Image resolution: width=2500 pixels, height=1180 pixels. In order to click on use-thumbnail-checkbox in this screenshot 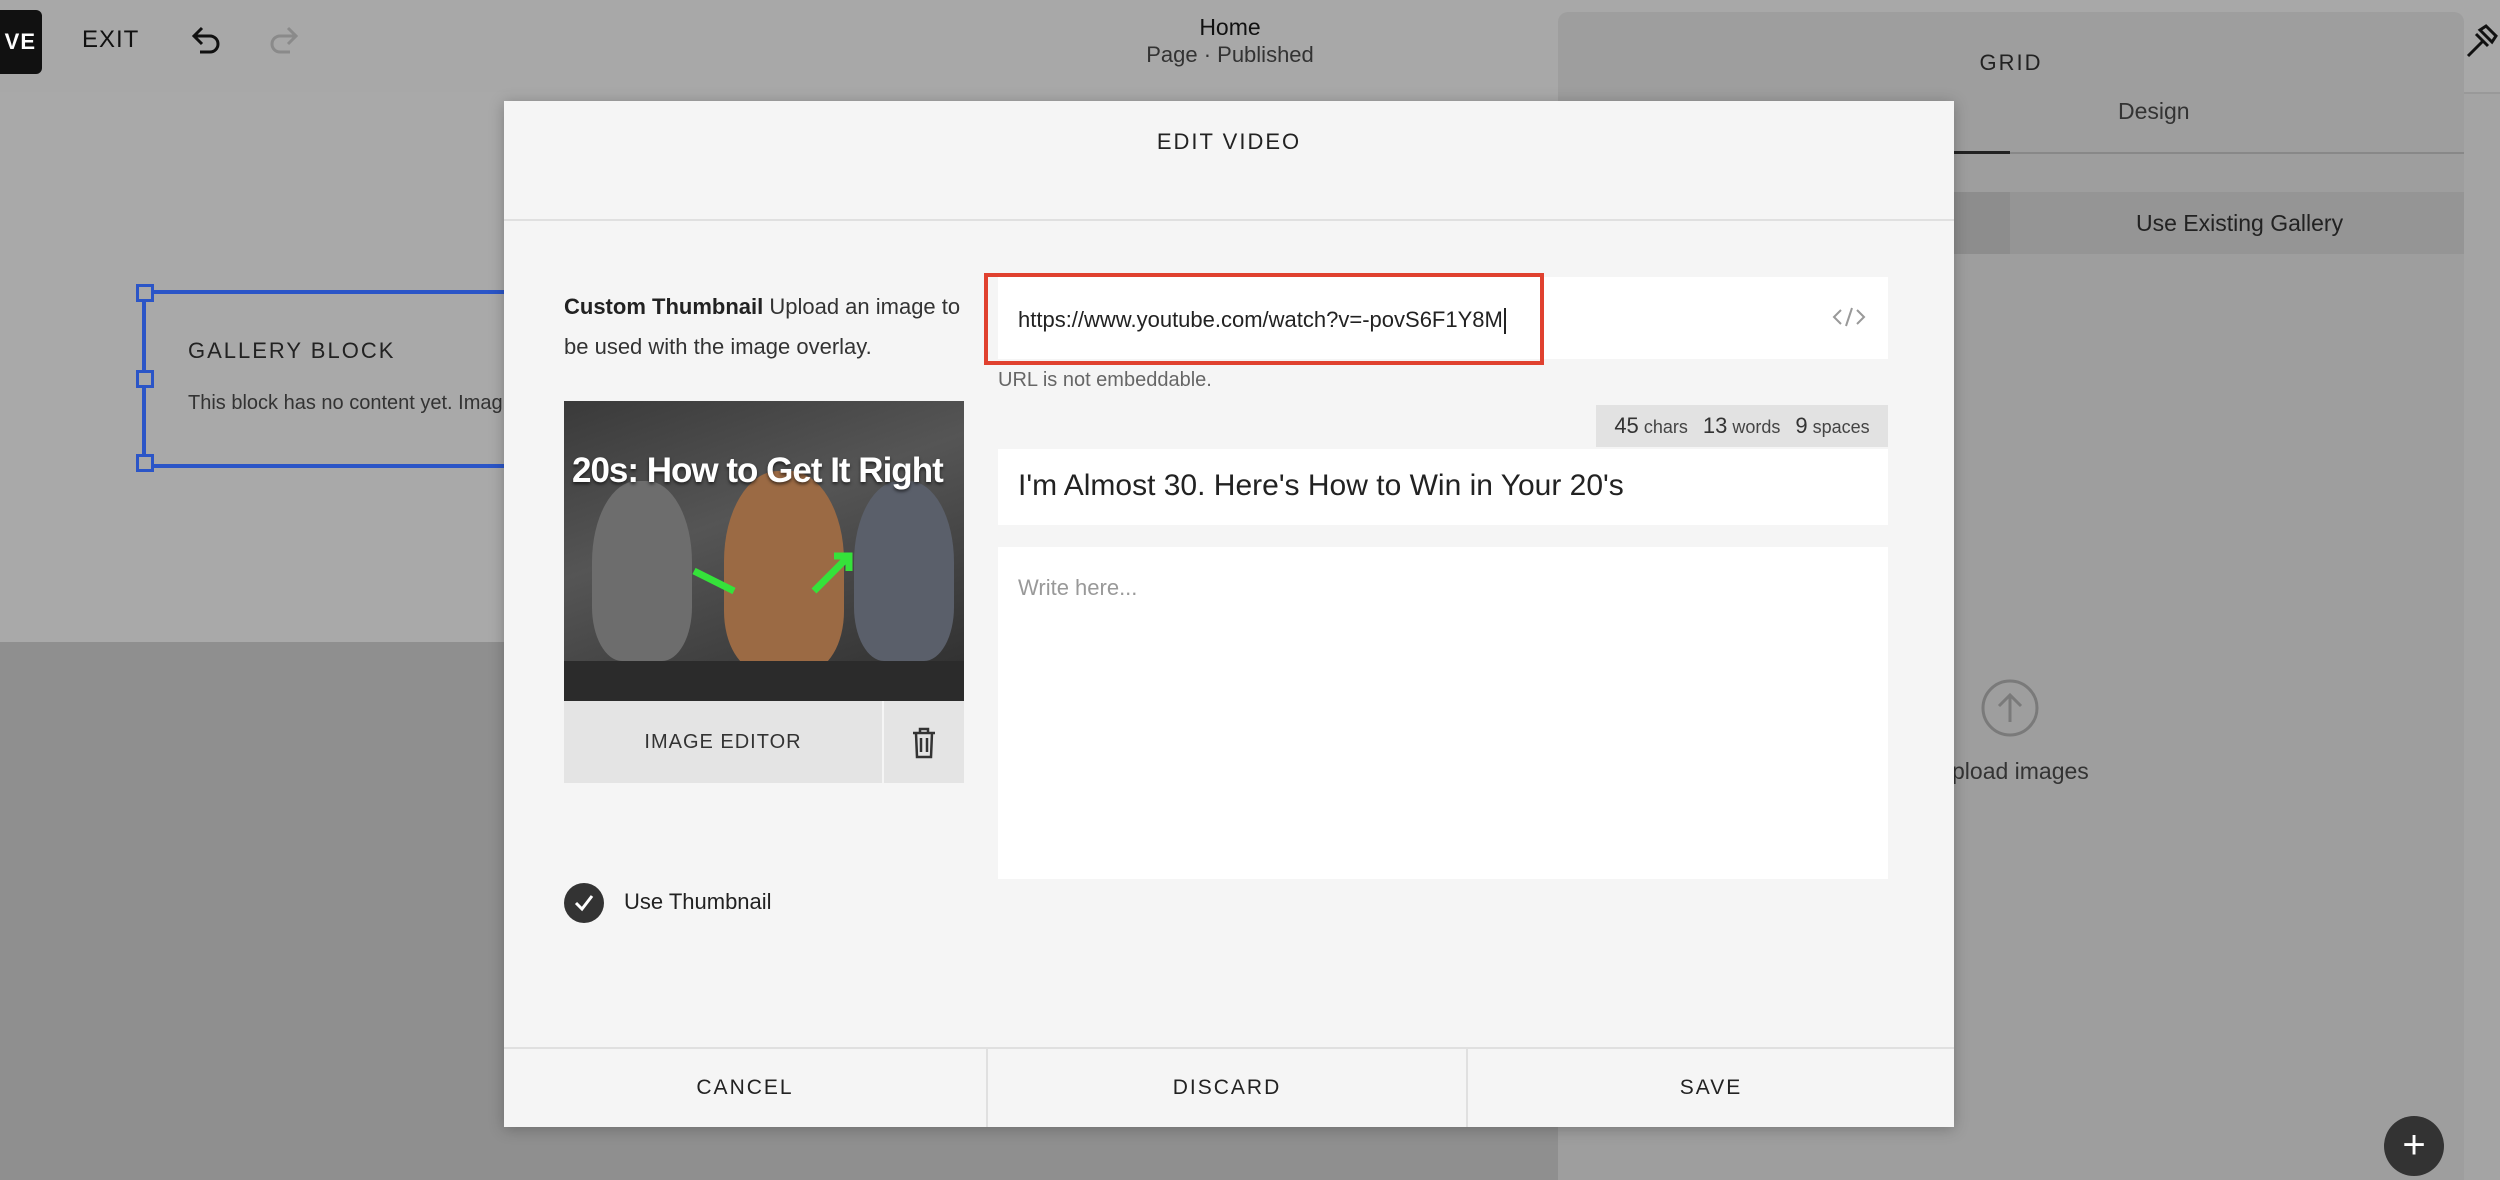, I will do `click(584, 903)`.